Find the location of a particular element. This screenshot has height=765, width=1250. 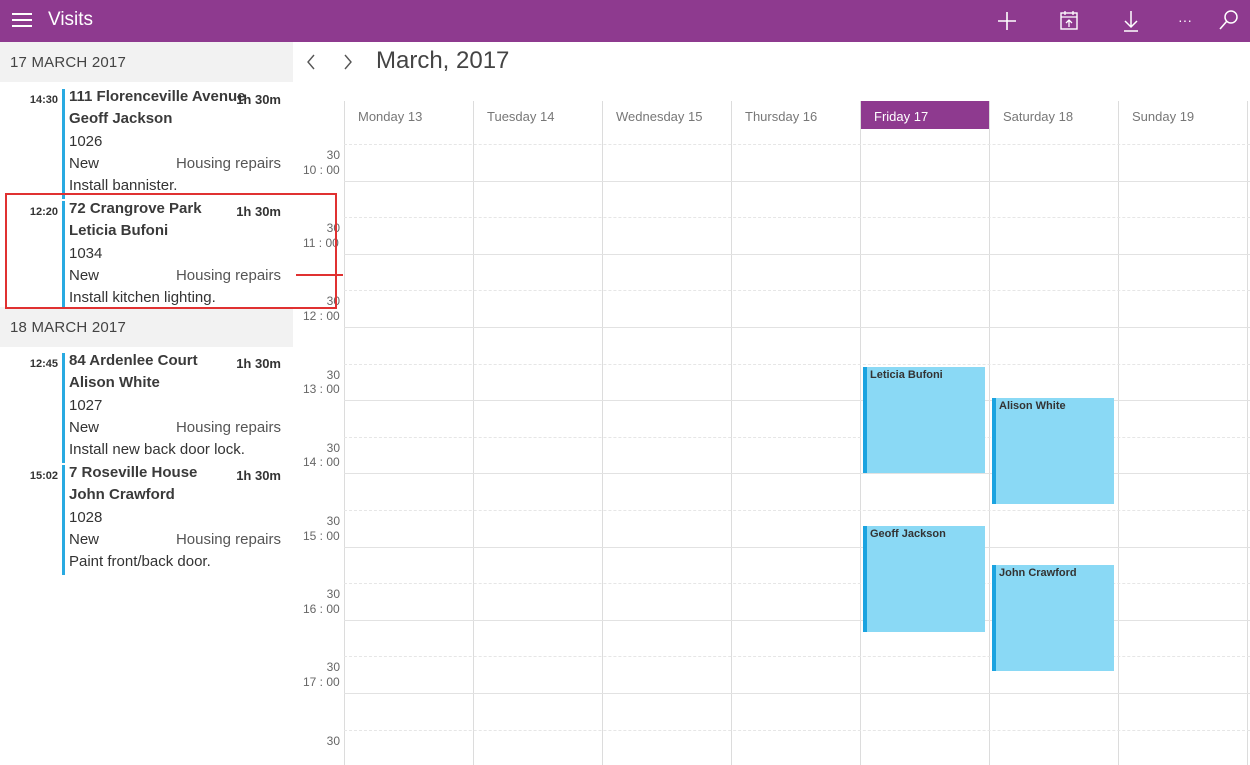

visit-note: Paint front/back door. is located at coordinates (140, 561).